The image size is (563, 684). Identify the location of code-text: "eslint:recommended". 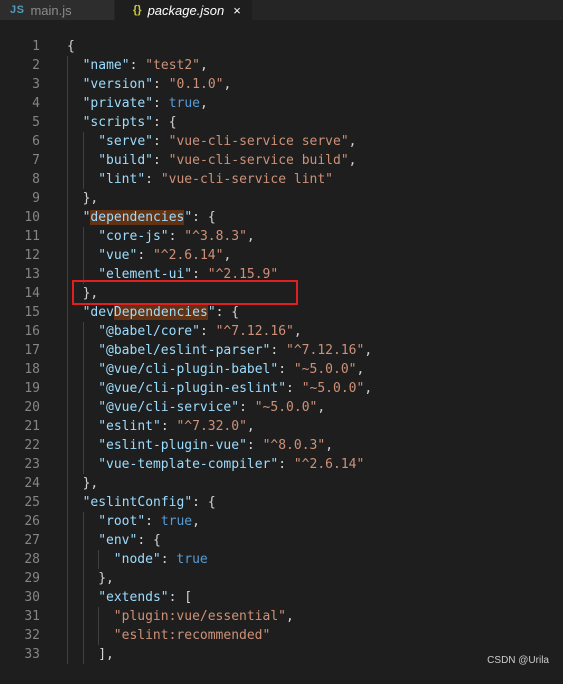
(192, 635).